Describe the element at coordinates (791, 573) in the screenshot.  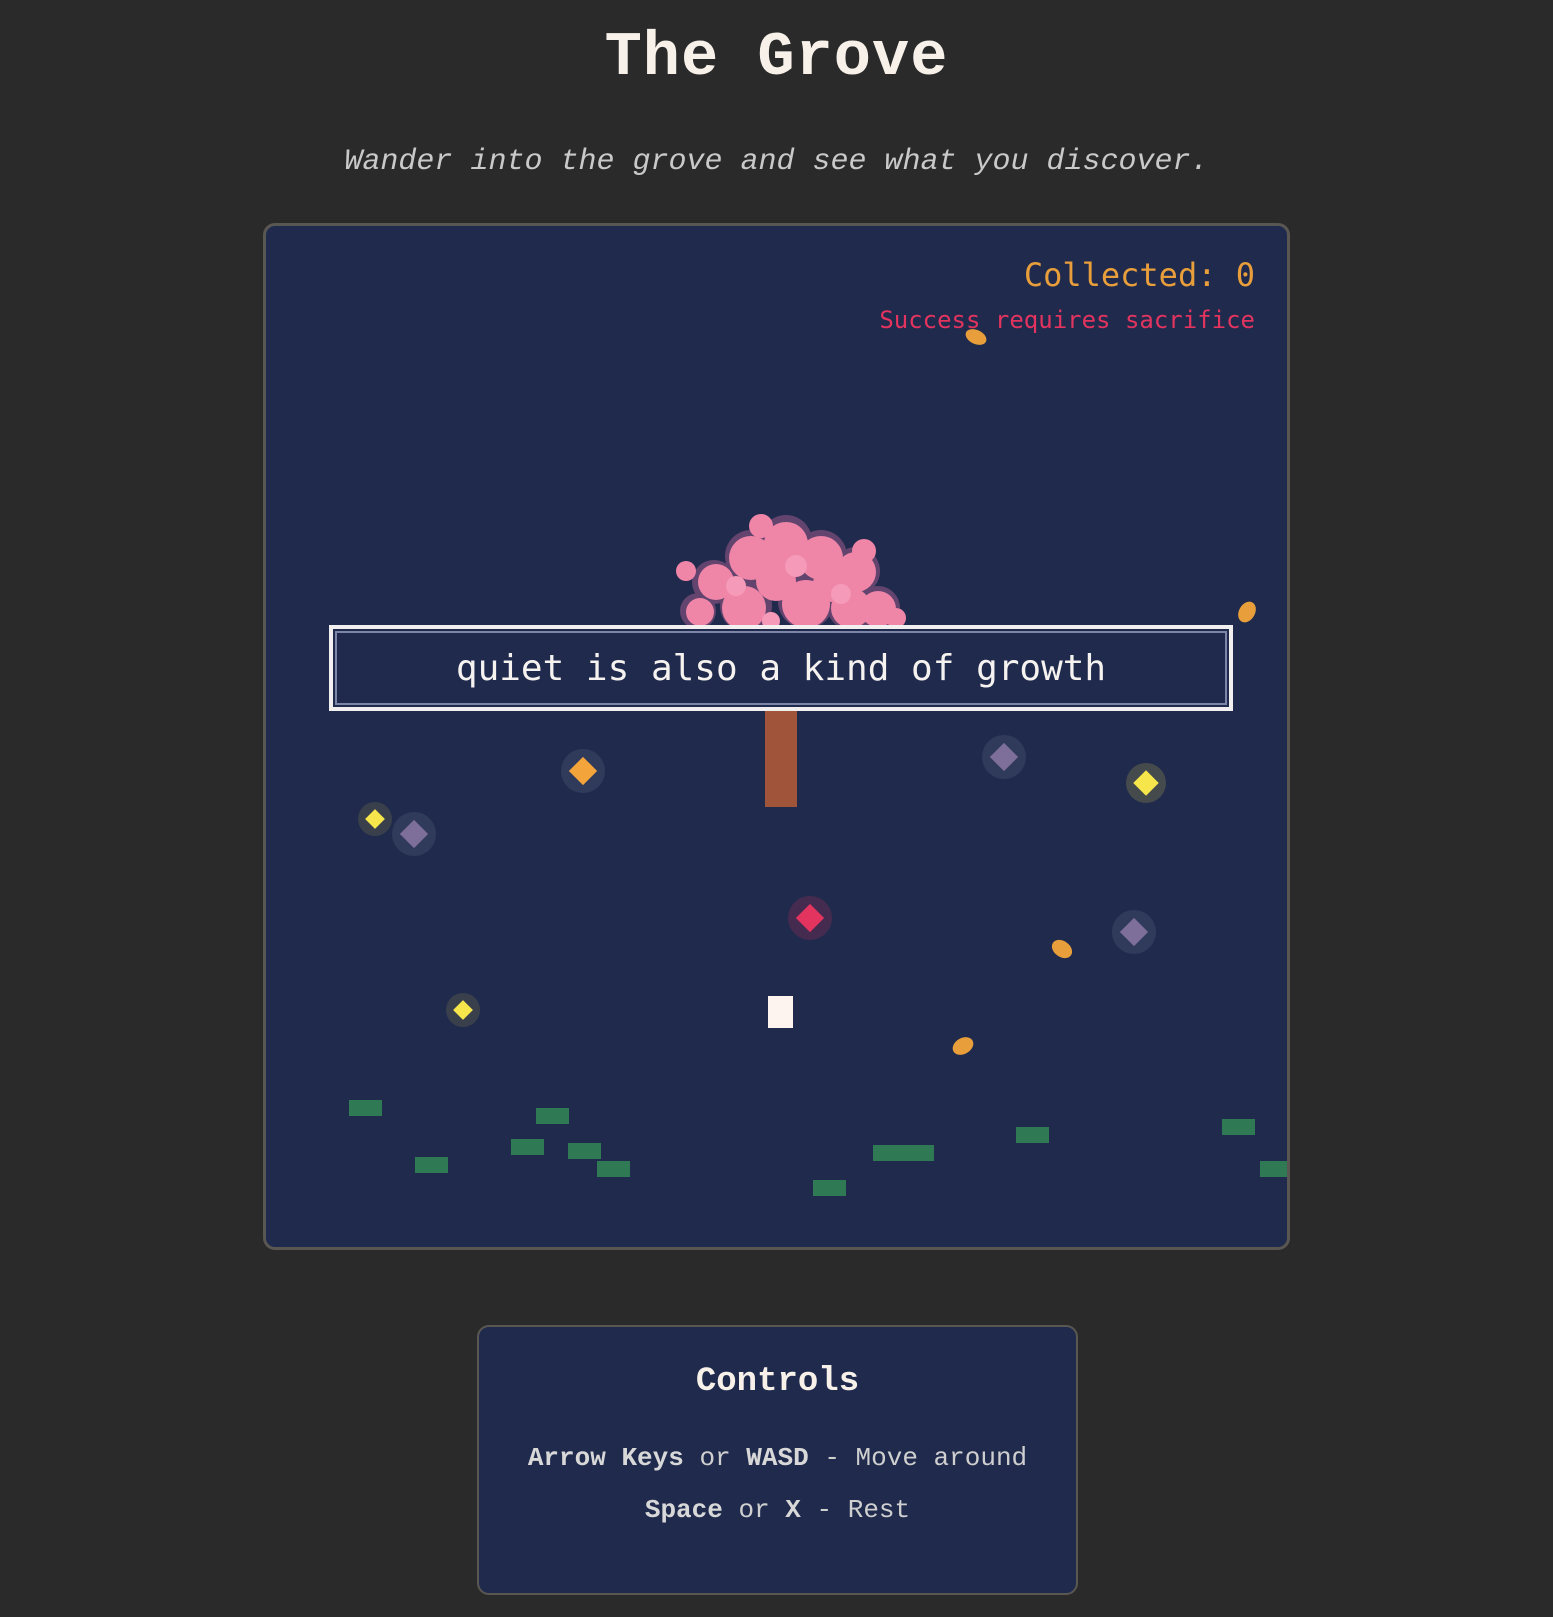
I see `tree-canopy` at that location.